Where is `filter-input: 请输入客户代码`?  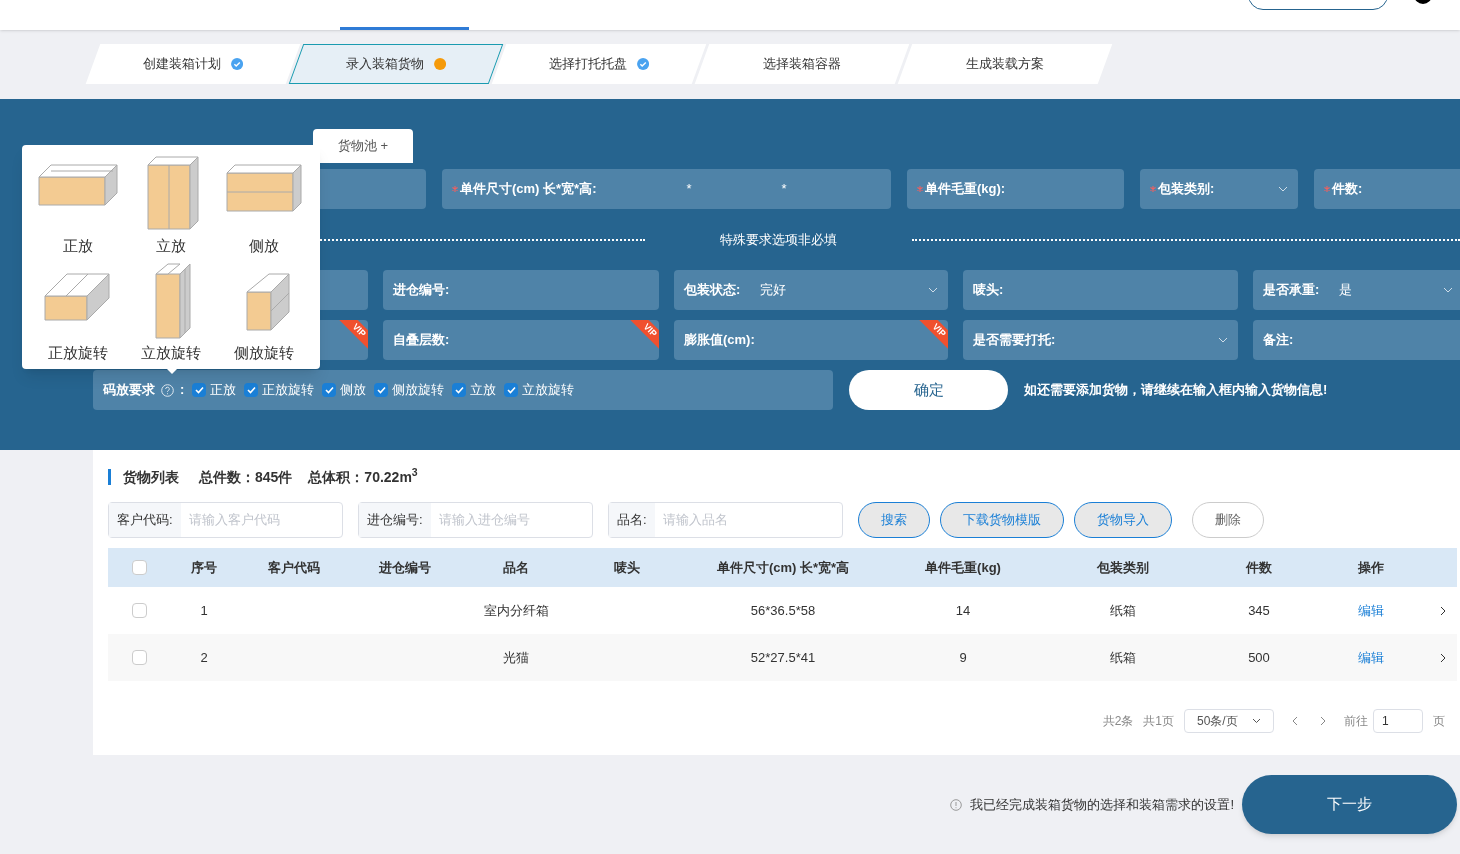
filter-input: 请输入客户代码 is located at coordinates (261, 520).